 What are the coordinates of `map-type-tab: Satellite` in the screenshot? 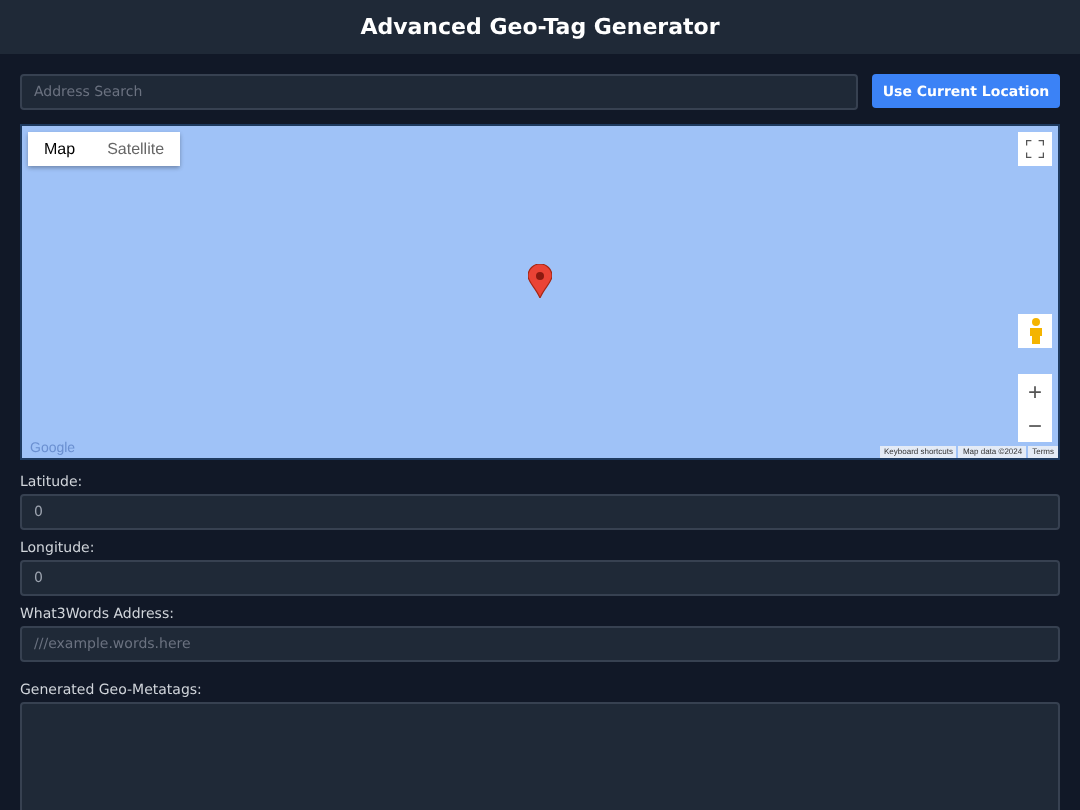 It's located at (136, 149).